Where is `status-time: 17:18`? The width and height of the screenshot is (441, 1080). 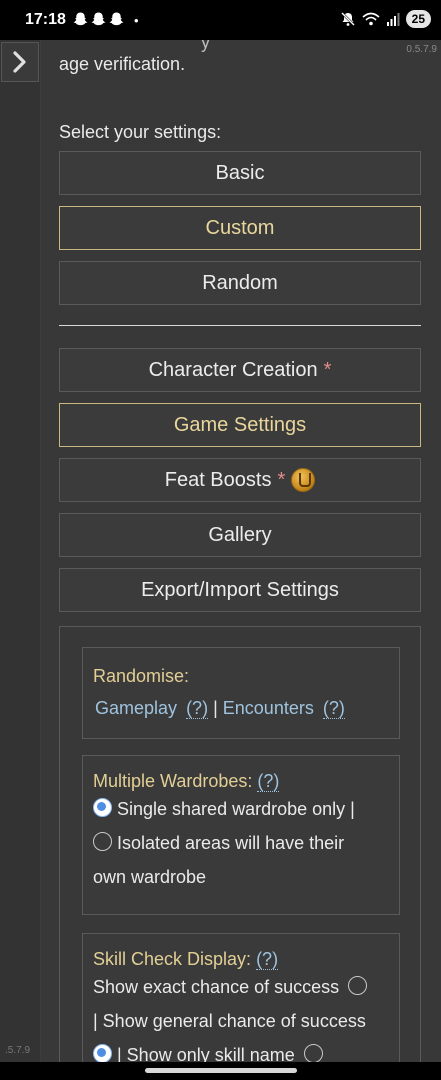
status-time: 17:18 is located at coordinates (45, 19).